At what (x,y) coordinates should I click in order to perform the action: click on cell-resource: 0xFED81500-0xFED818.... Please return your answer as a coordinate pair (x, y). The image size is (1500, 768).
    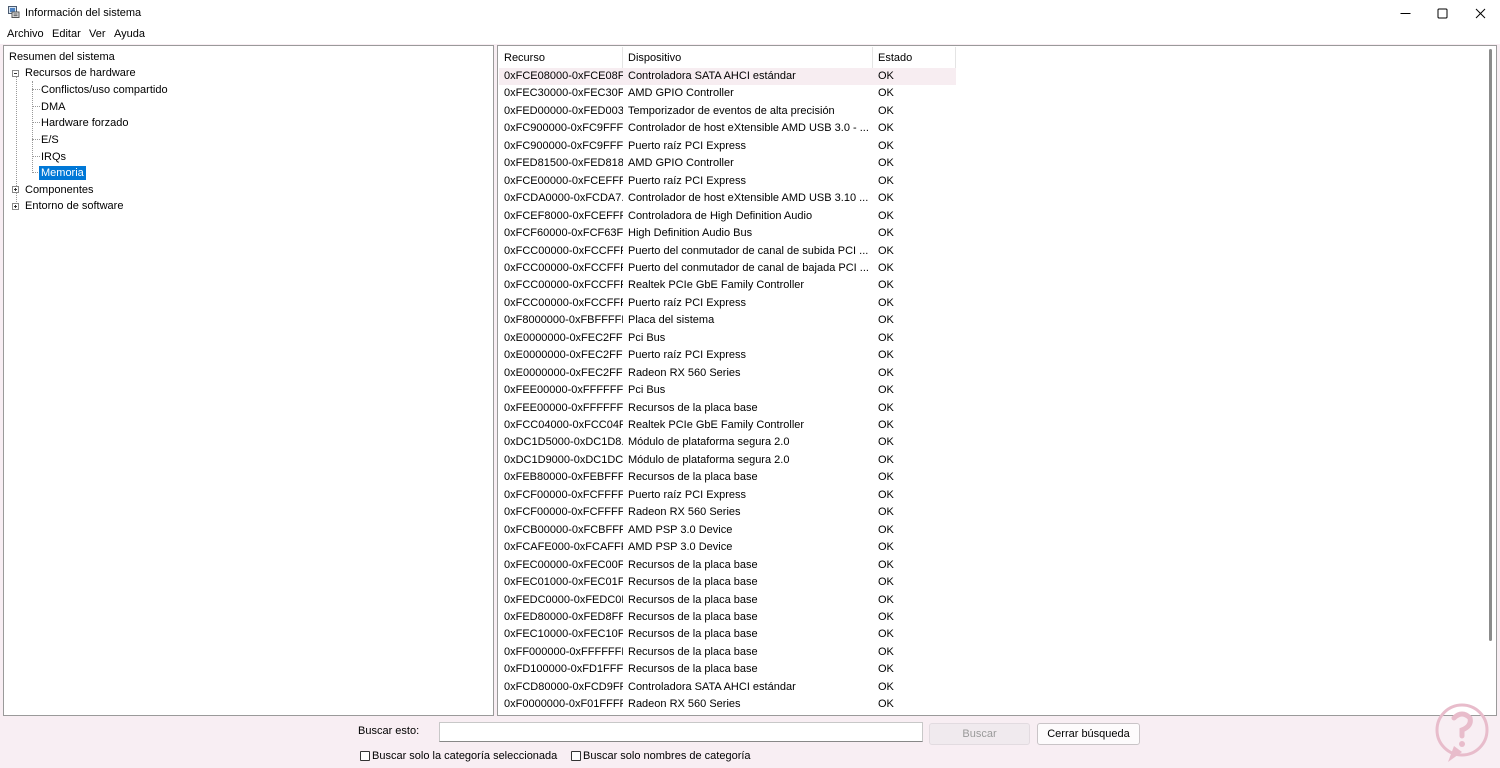
    Looking at the image, I should click on (563, 163).